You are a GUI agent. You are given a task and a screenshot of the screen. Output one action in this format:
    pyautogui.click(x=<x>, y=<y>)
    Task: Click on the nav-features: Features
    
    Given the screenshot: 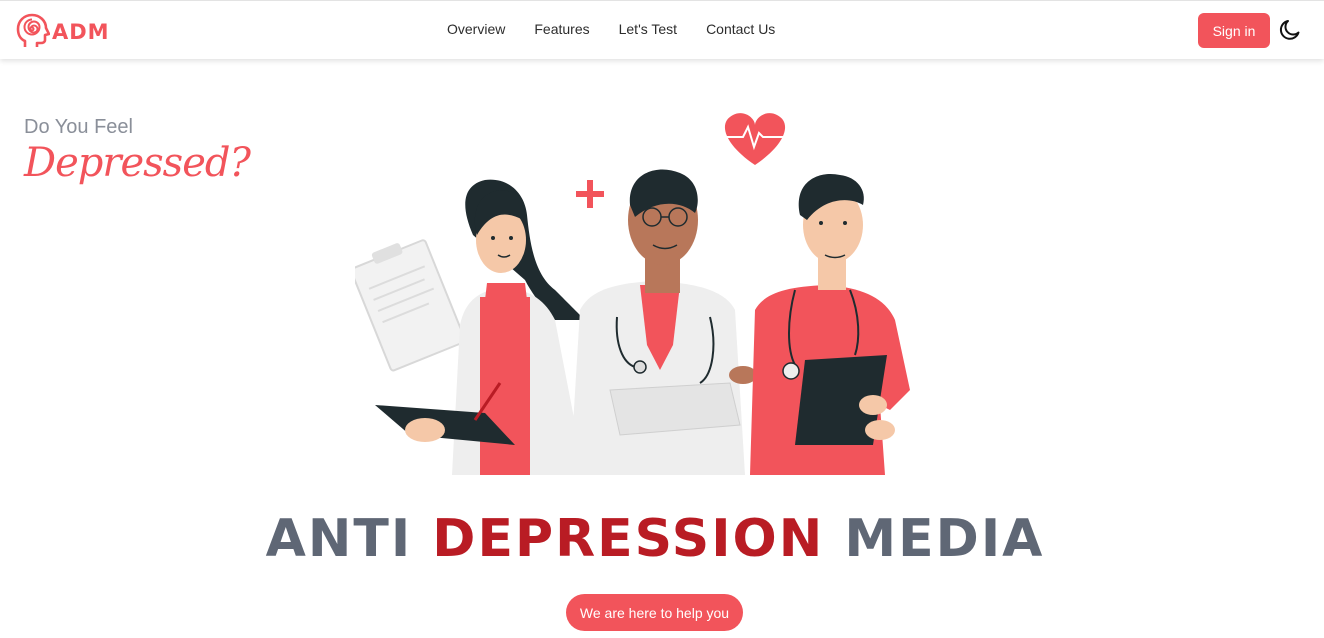 What is the action you would take?
    pyautogui.click(x=561, y=29)
    